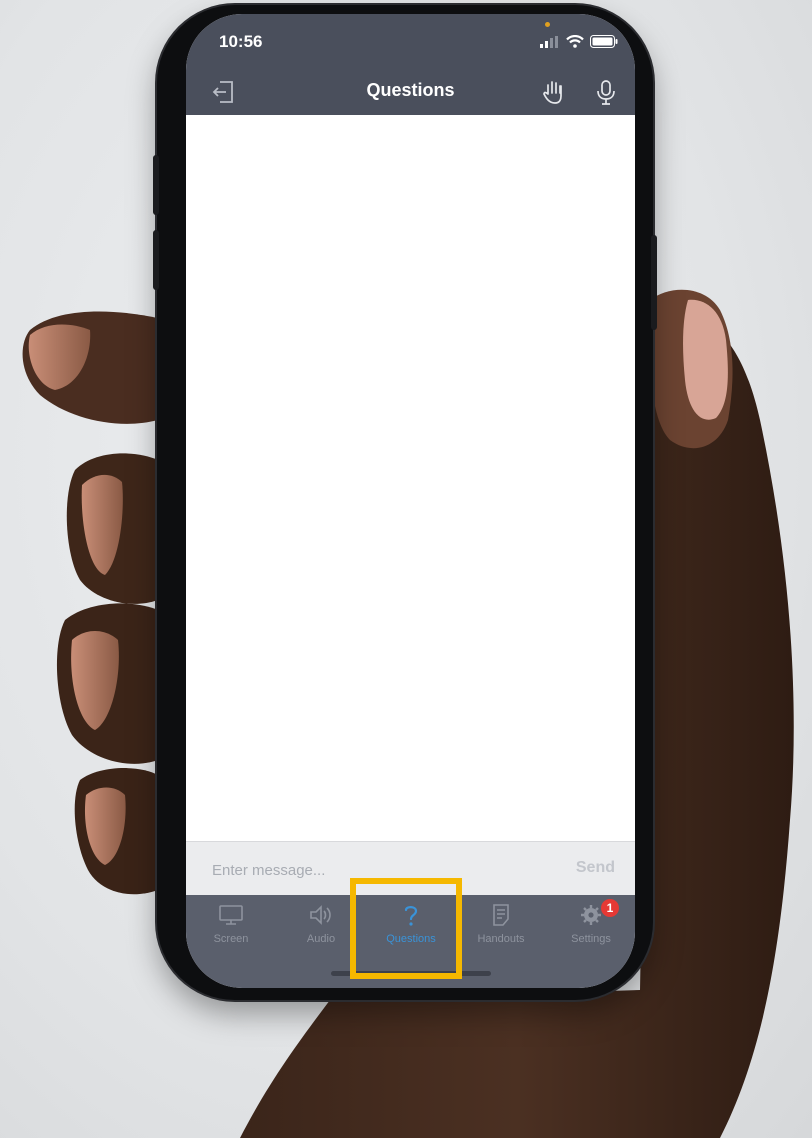 Image resolution: width=812 pixels, height=1138 pixels. What do you see at coordinates (501, 915) in the screenshot?
I see `document-icon` at bounding box center [501, 915].